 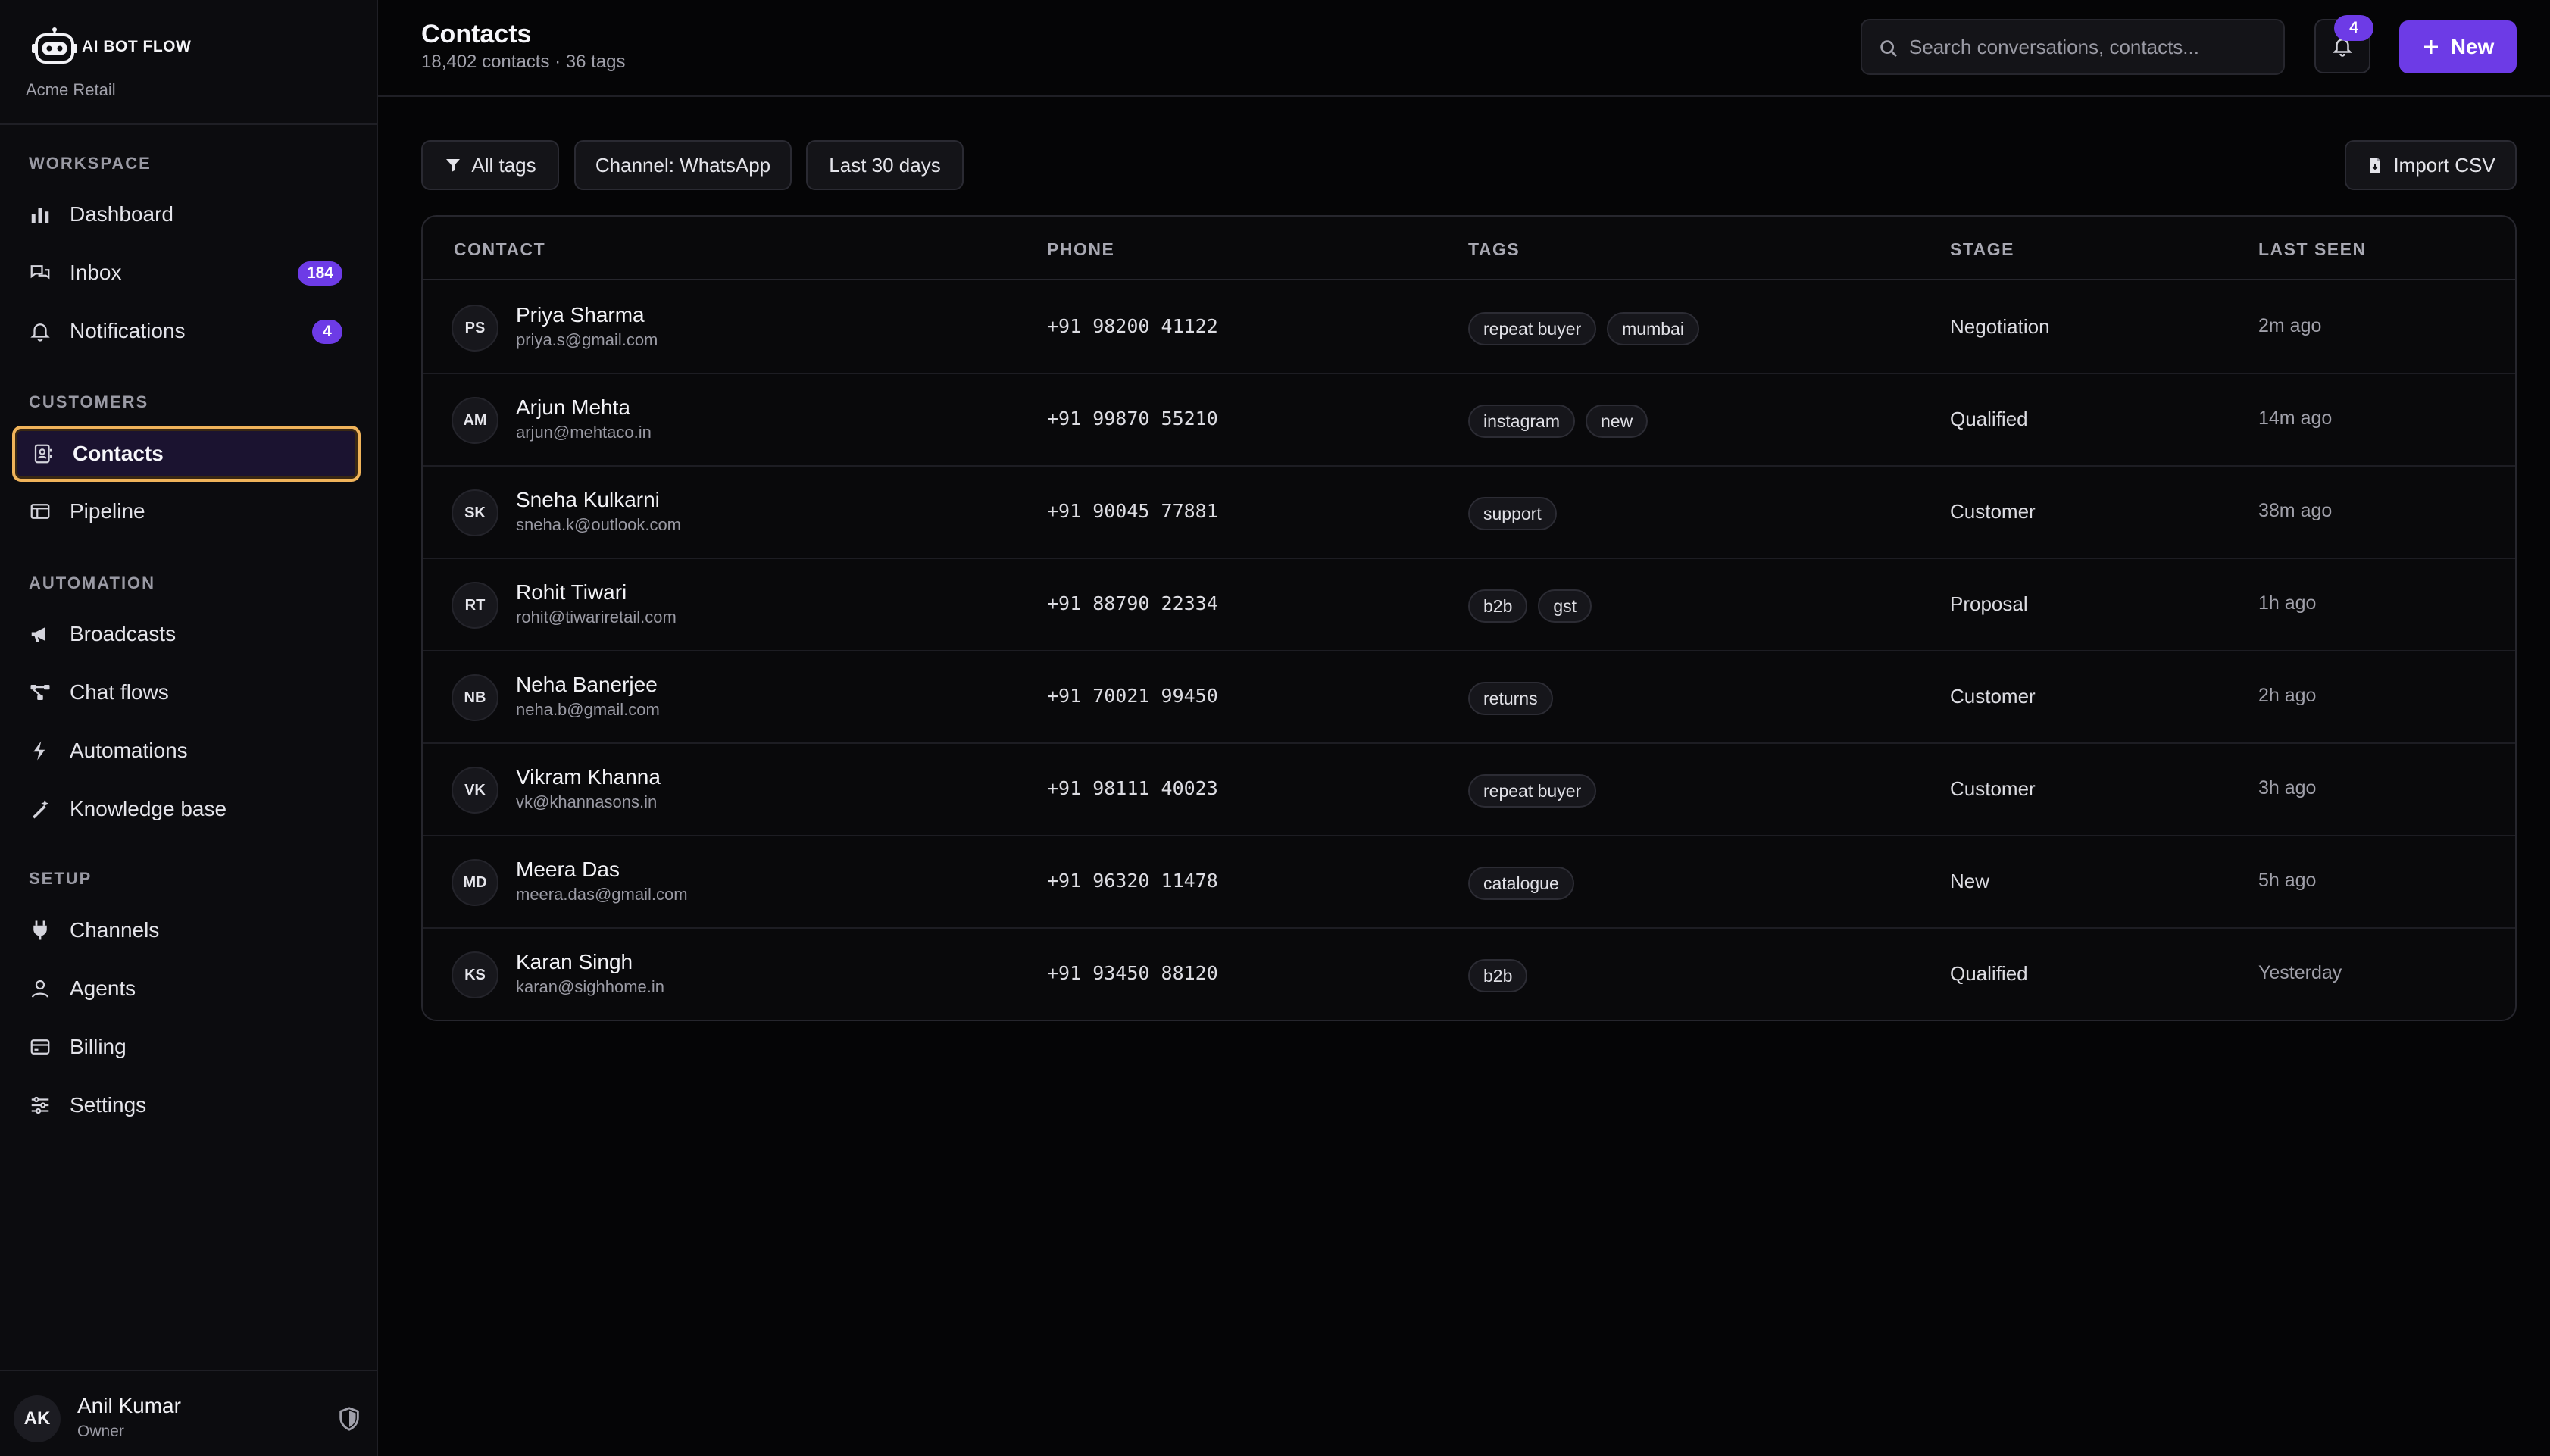 What do you see at coordinates (186, 988) in the screenshot?
I see `sidebar-item-agents: Agents` at bounding box center [186, 988].